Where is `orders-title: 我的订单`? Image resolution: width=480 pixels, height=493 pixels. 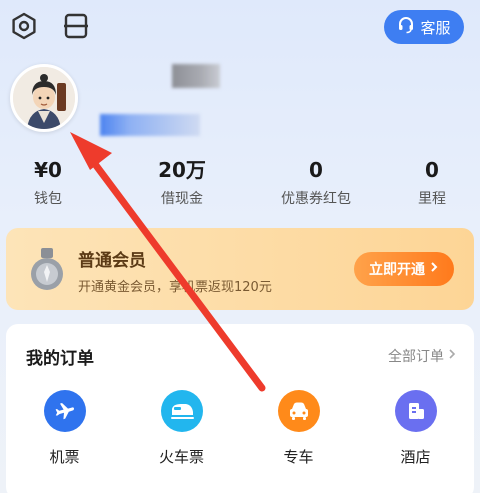
orders-title: 我的订单 is located at coordinates (60, 359).